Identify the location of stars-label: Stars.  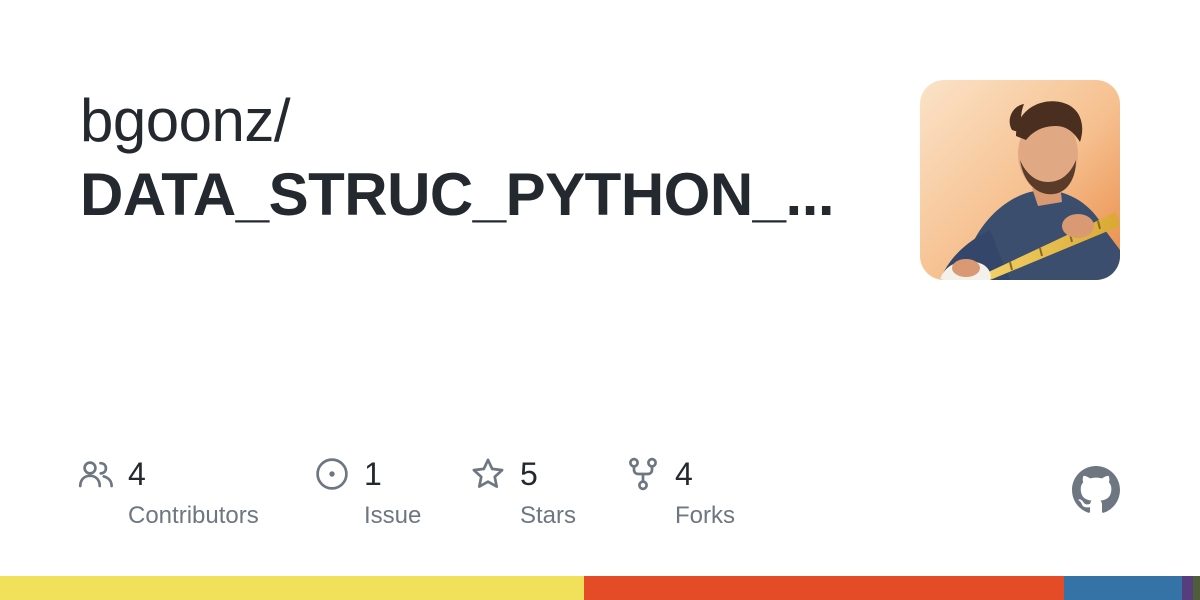
(548, 515).